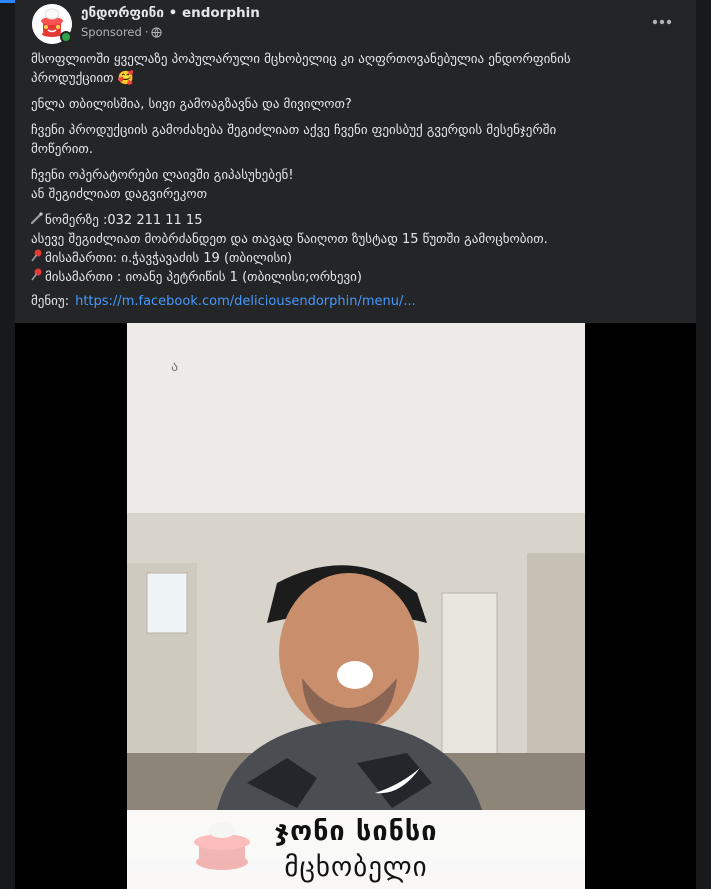  What do you see at coordinates (356, 831) in the screenshot?
I see `caption-name: ჯონი სინსი` at bounding box center [356, 831].